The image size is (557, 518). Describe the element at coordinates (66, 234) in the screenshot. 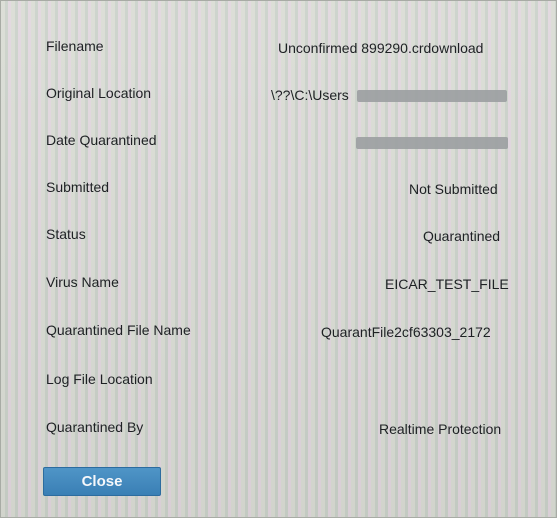

I see `status-label: Status` at that location.